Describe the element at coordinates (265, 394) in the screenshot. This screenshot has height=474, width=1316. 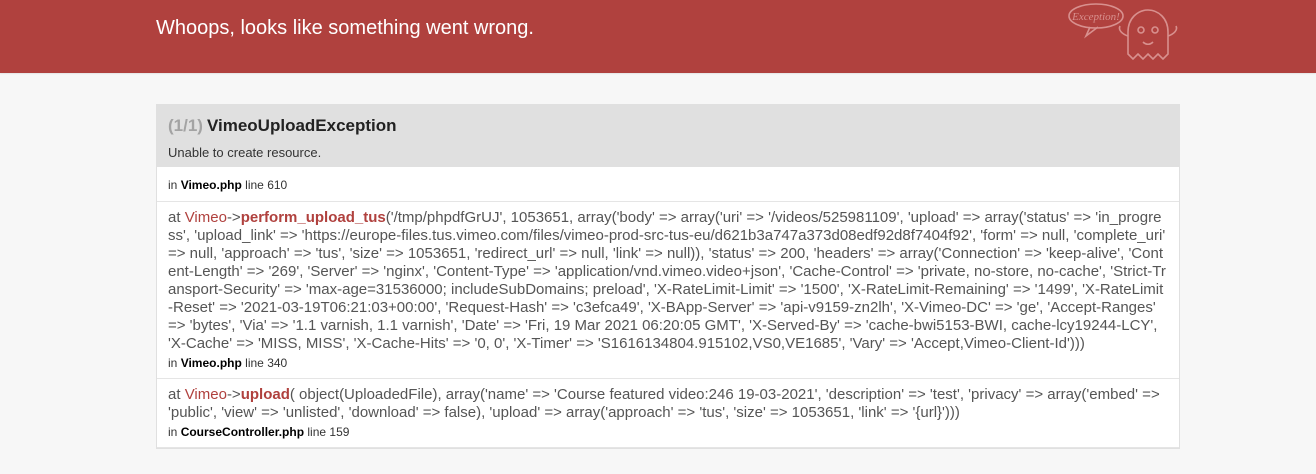
I see `frame-method: upload` at that location.